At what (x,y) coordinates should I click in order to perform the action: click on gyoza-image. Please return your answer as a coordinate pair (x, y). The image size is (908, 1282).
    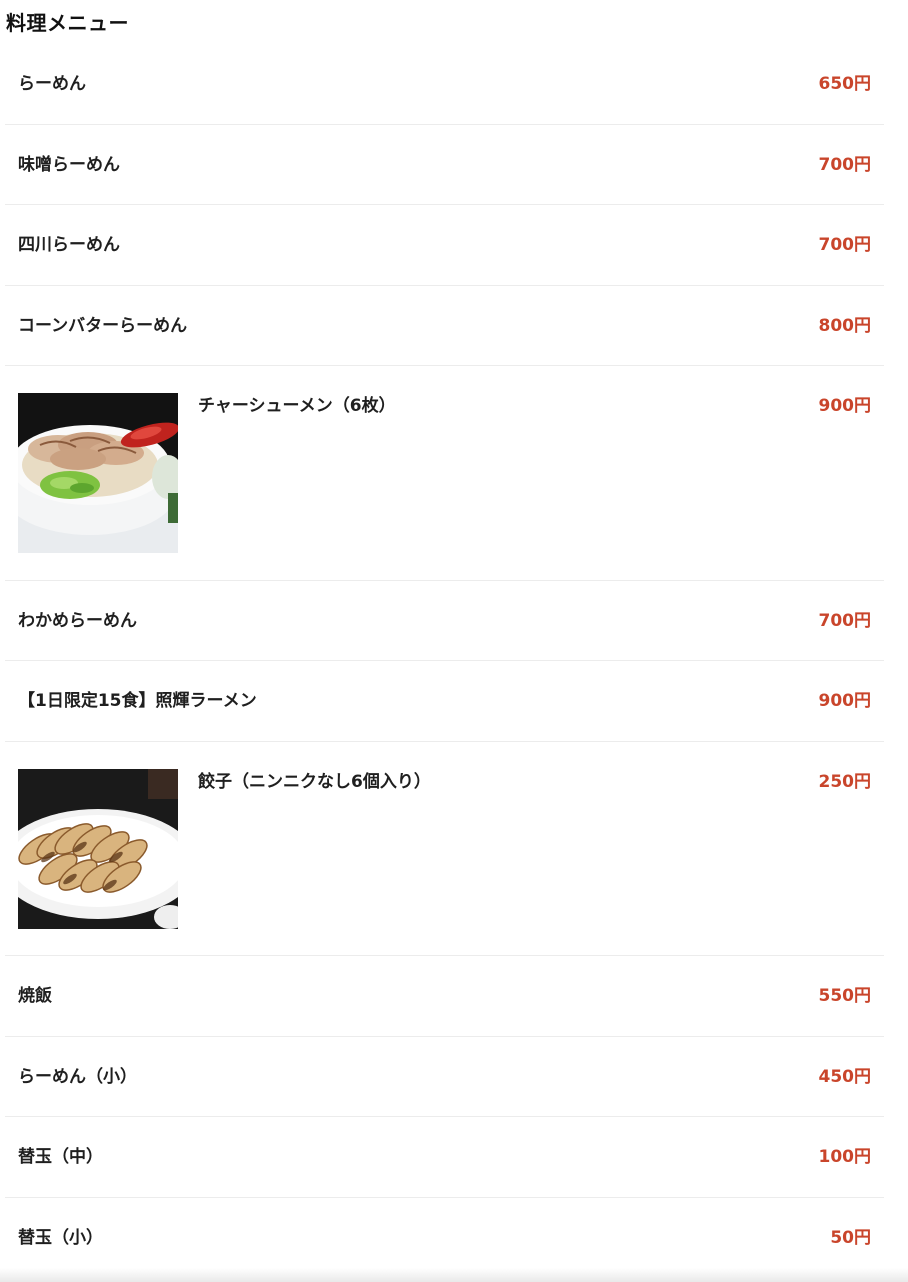
    Looking at the image, I should click on (98, 848).